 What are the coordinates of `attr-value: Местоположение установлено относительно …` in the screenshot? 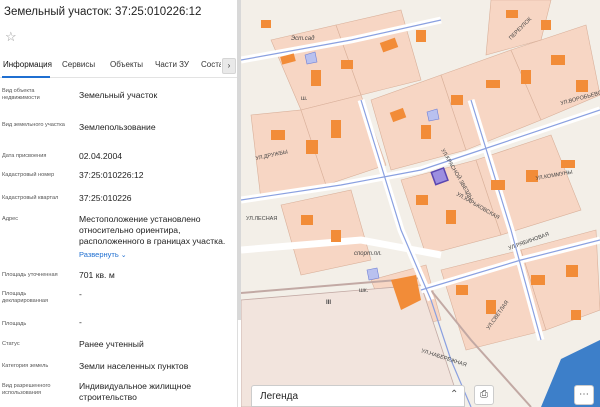 It's located at (156, 237).